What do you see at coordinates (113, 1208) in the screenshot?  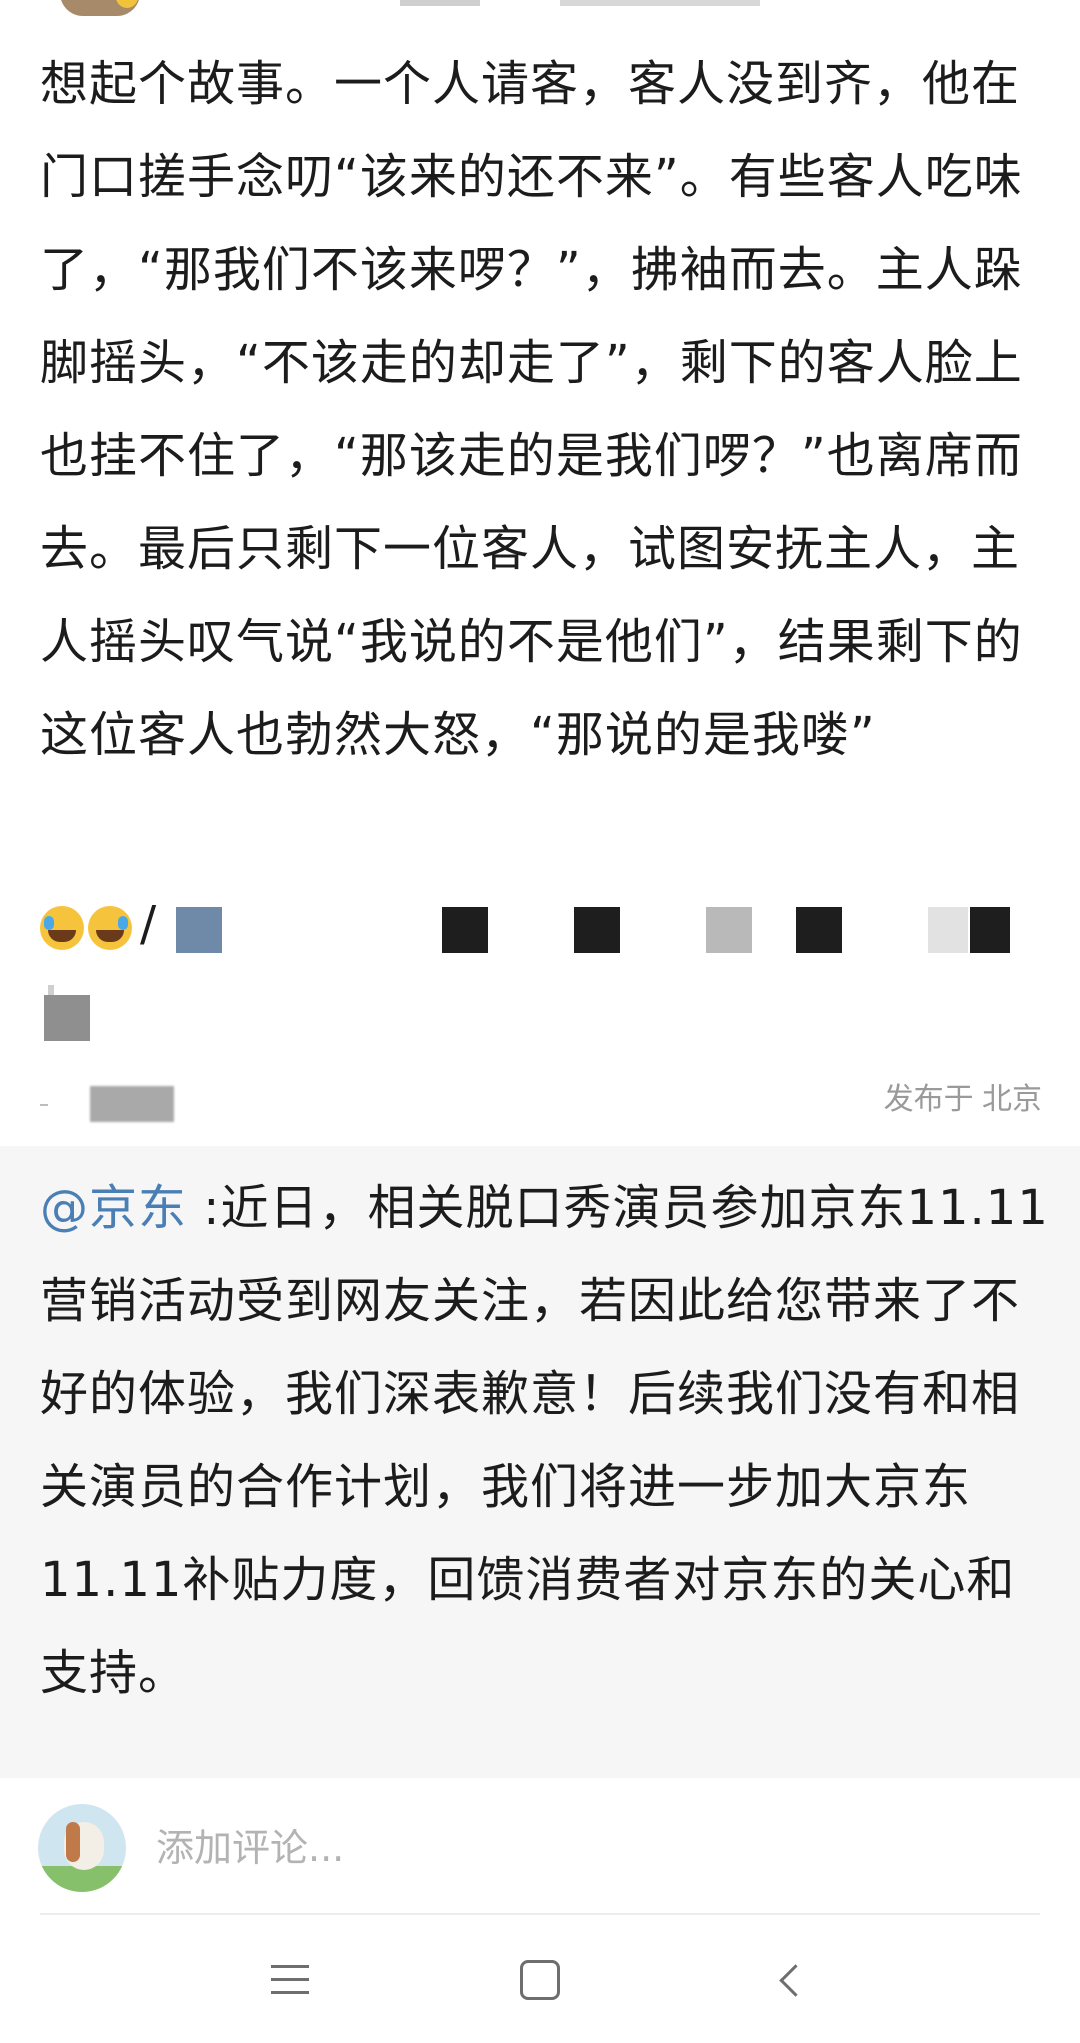 I see `mention-link: @京东` at bounding box center [113, 1208].